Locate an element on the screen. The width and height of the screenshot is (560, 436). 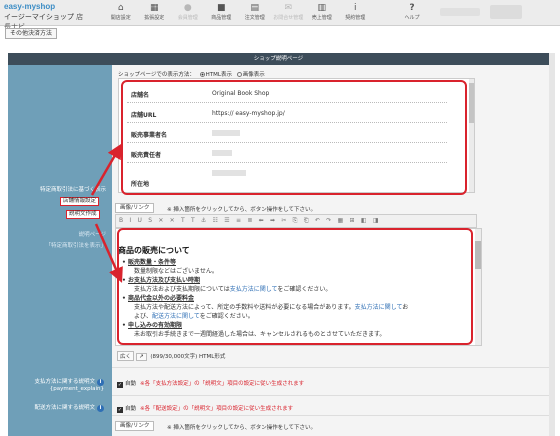
arrow-to-shop-info is located at coordinates (106, 169).